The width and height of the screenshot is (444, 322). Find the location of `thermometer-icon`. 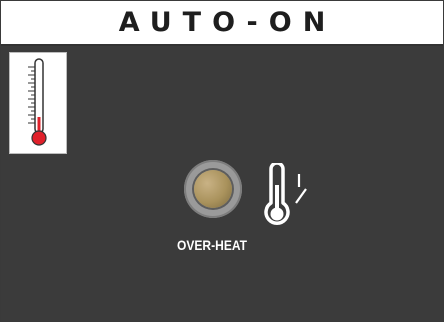

thermometer-icon is located at coordinates (37, 102).